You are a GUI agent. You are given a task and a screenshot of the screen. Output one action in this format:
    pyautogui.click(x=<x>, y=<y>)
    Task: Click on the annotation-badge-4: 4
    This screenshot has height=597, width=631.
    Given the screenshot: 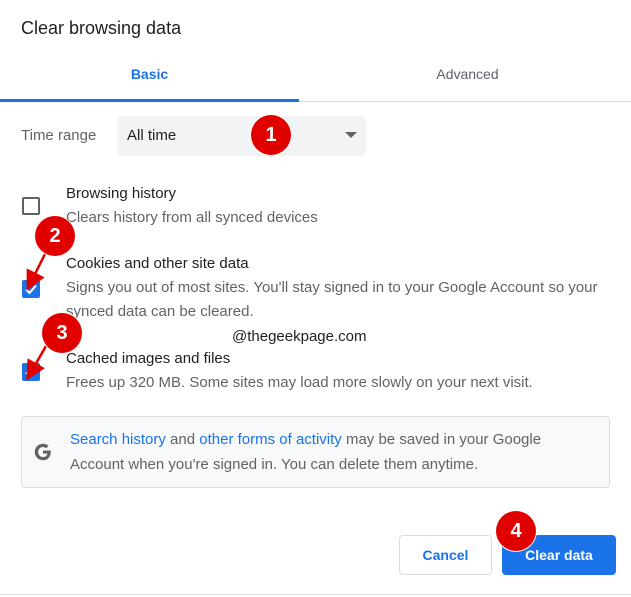 What is the action you would take?
    pyautogui.click(x=516, y=531)
    